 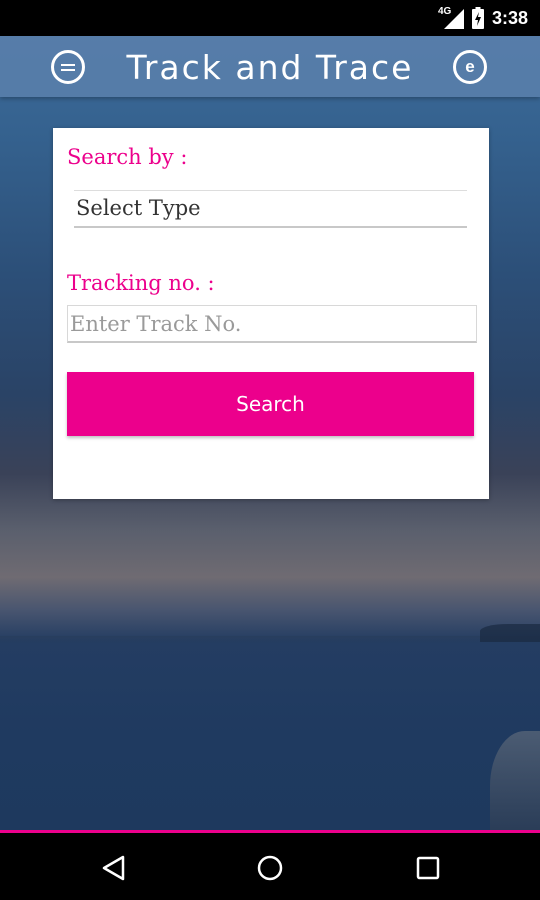 What do you see at coordinates (141, 283) in the screenshot?
I see `tracking-label: Tracking no. :` at bounding box center [141, 283].